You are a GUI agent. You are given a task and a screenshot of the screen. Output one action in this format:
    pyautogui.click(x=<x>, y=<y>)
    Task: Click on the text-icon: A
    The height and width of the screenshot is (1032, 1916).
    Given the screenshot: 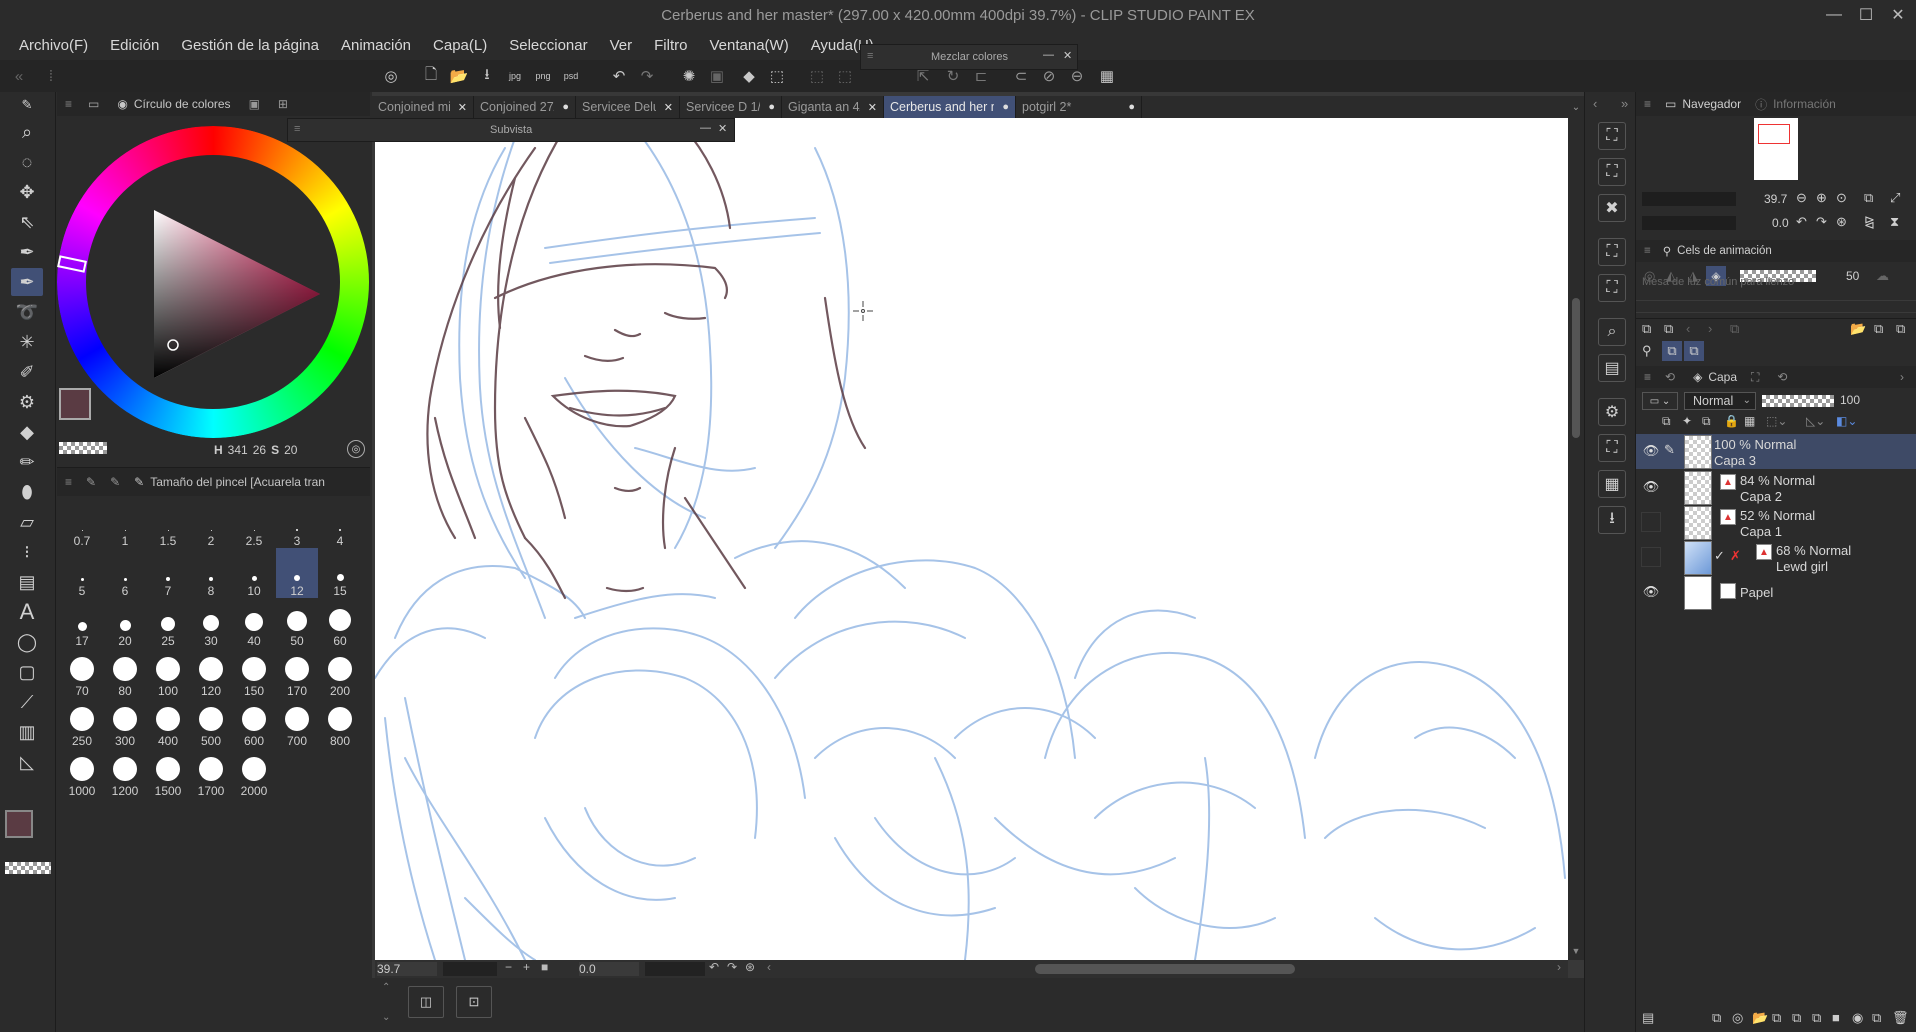 What is the action you would take?
    pyautogui.click(x=27, y=612)
    